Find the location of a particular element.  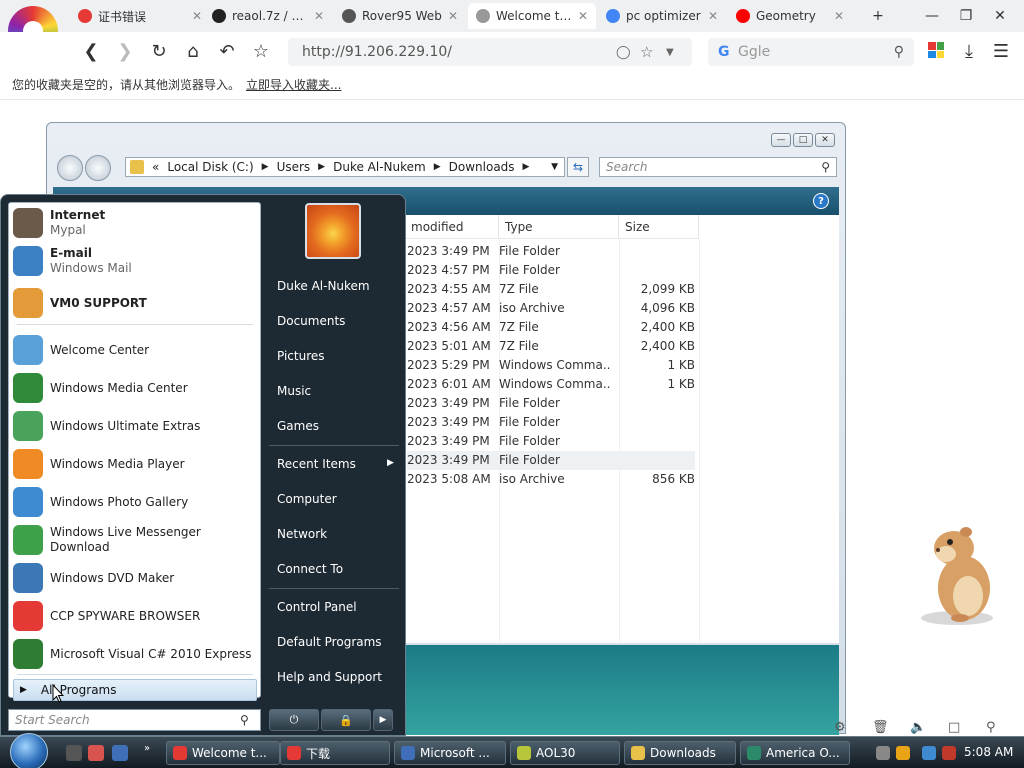

taskbar-button: AOL30 is located at coordinates (565, 753).